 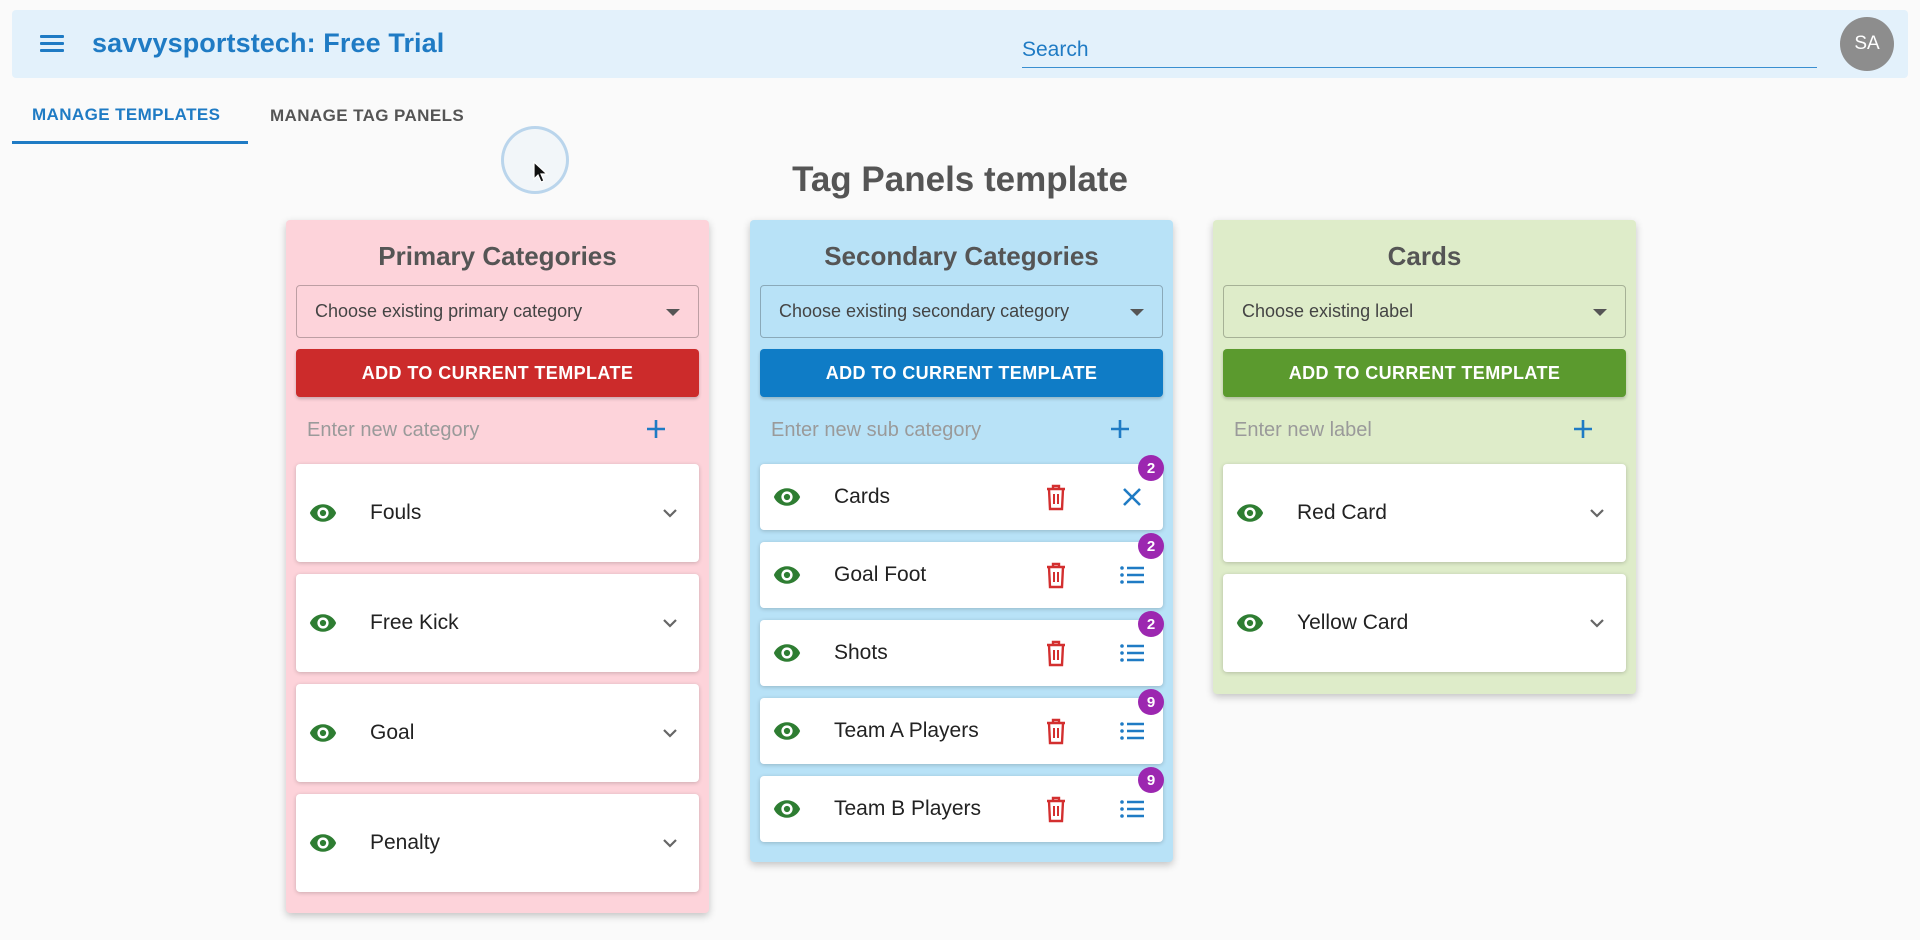 I want to click on list-item: Shots 2, so click(x=962, y=648).